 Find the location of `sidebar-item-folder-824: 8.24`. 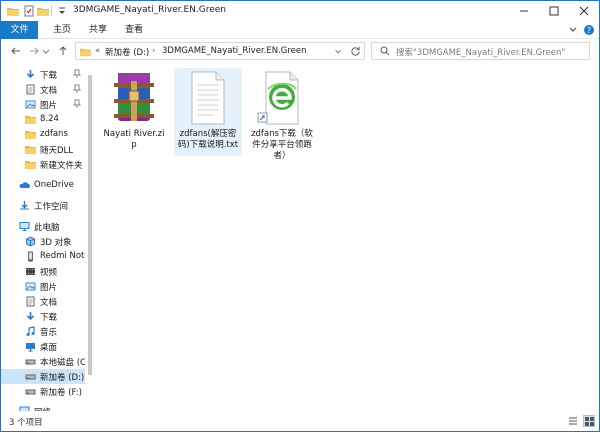

sidebar-item-folder-824: 8.24 is located at coordinates (43, 119).